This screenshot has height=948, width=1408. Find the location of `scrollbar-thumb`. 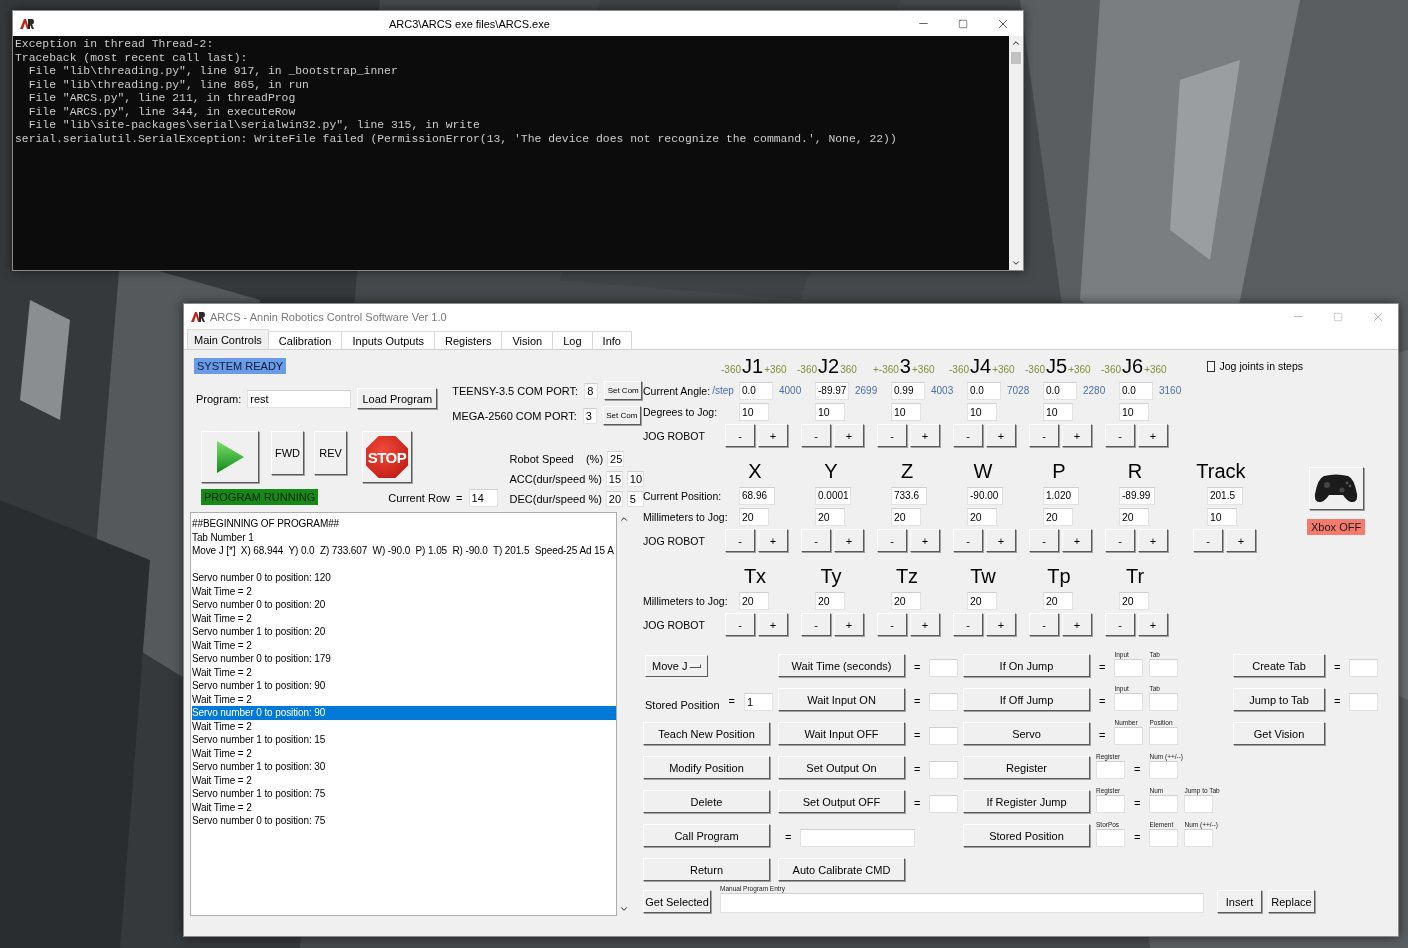

scrollbar-thumb is located at coordinates (1016, 58).